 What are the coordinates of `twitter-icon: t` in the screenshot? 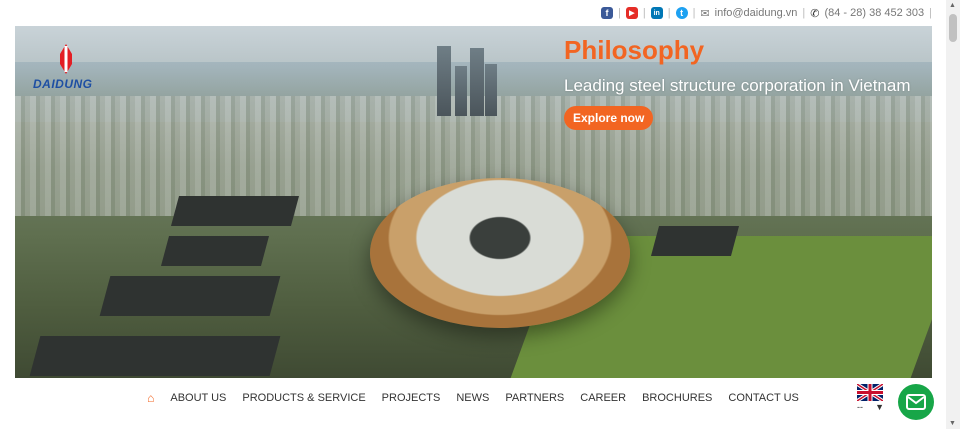 It's located at (681, 13).